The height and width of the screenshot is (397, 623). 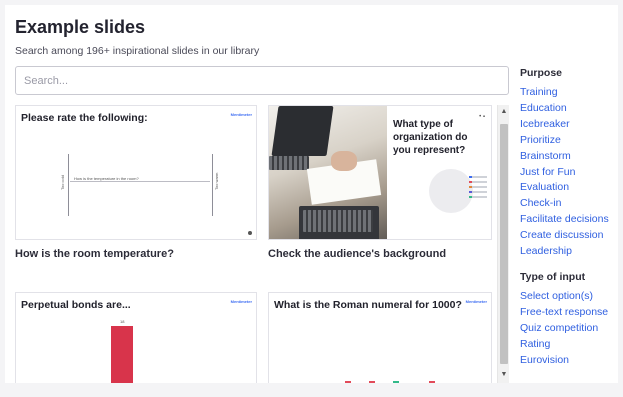 What do you see at coordinates (544, 187) in the screenshot?
I see `purpose-link-evaluation: Evaluation` at bounding box center [544, 187].